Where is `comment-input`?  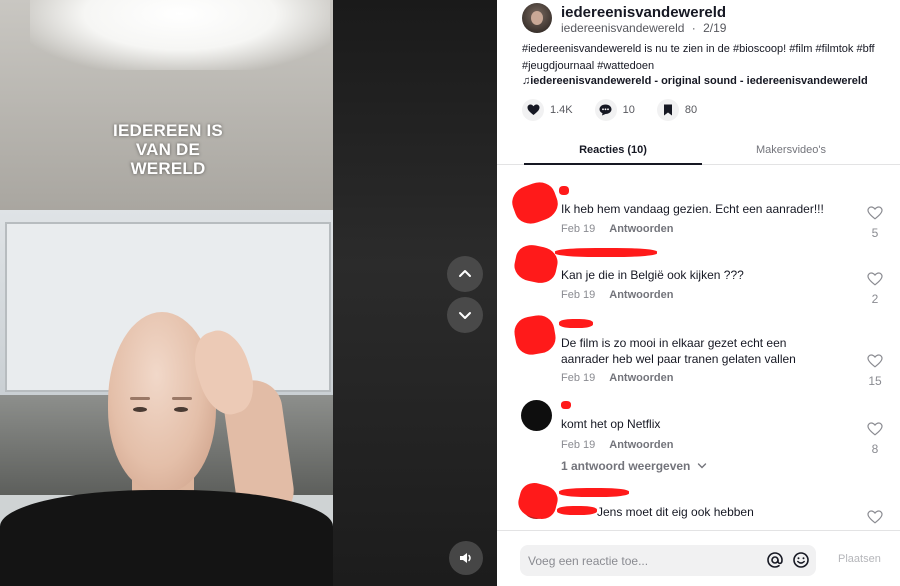 comment-input is located at coordinates (648, 560).